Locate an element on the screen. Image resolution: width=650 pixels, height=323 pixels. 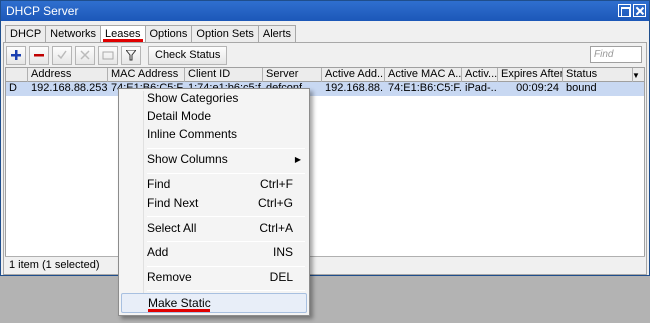
shortcut: Ctrl+A is located at coordinates (276, 228).